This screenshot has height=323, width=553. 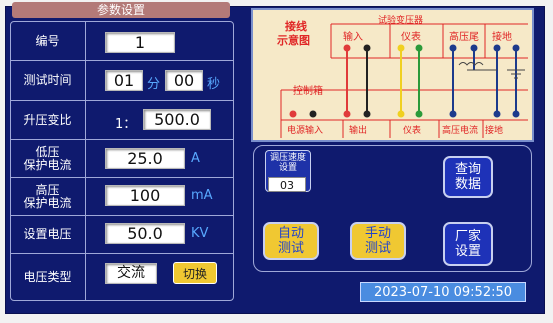 What do you see at coordinates (85, 161) in the screenshot?
I see `column-divider` at bounding box center [85, 161].